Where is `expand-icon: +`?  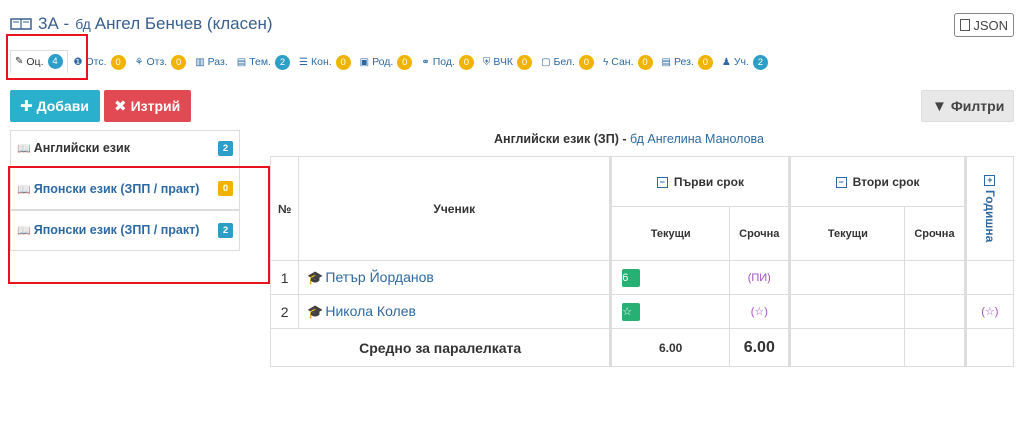
expand-icon: + is located at coordinates (990, 180).